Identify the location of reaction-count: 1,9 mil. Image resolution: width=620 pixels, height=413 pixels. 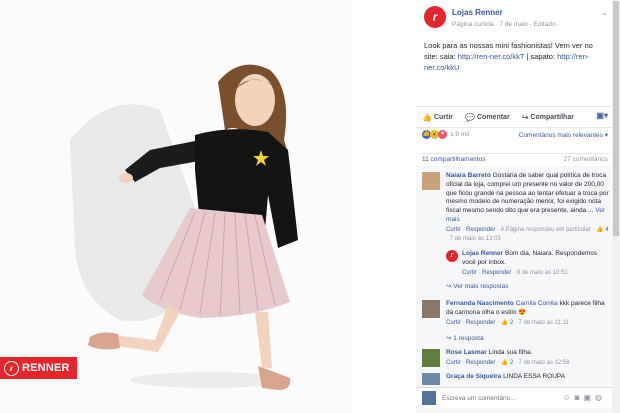
(459, 134).